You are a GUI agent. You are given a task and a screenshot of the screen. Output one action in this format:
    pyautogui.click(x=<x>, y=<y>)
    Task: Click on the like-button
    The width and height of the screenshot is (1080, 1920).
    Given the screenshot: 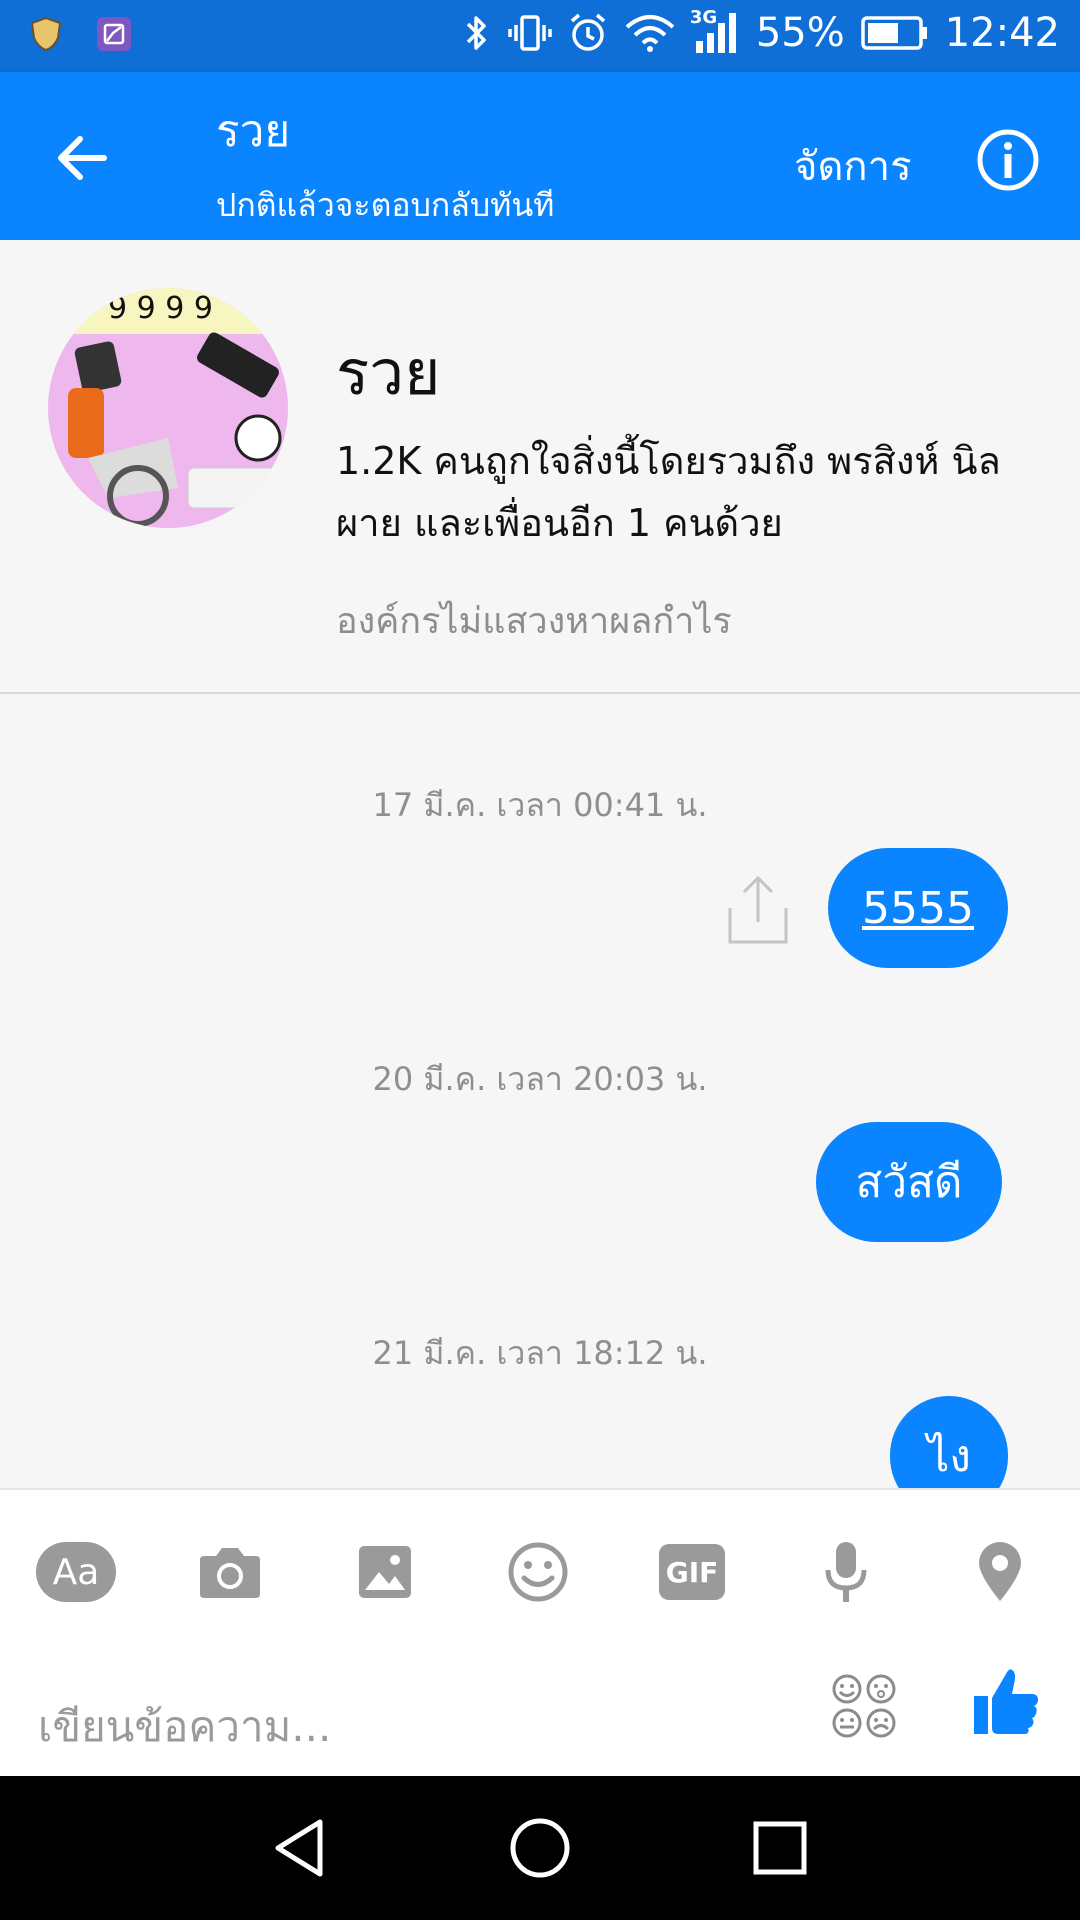 What is the action you would take?
    pyautogui.click(x=1006, y=1702)
    